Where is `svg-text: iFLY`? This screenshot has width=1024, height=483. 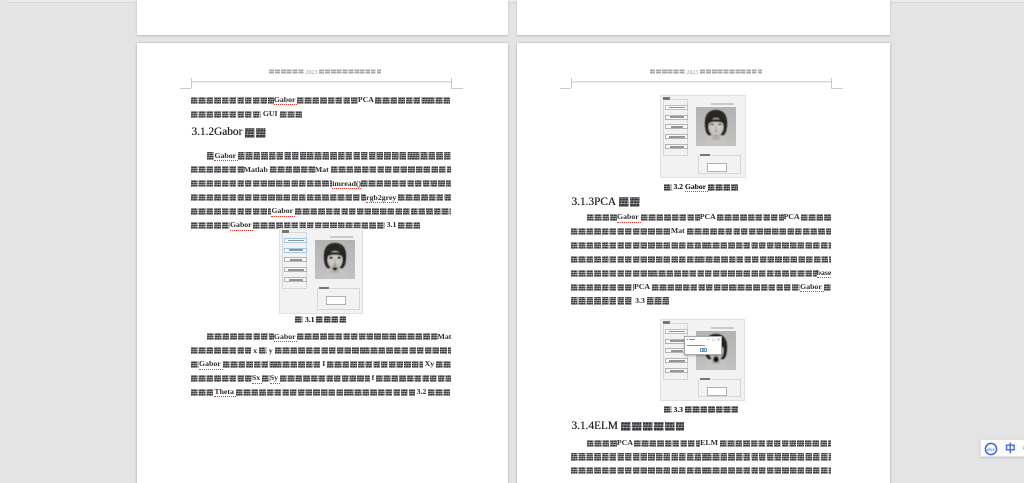 svg-text: iFLY is located at coordinates (991, 450).